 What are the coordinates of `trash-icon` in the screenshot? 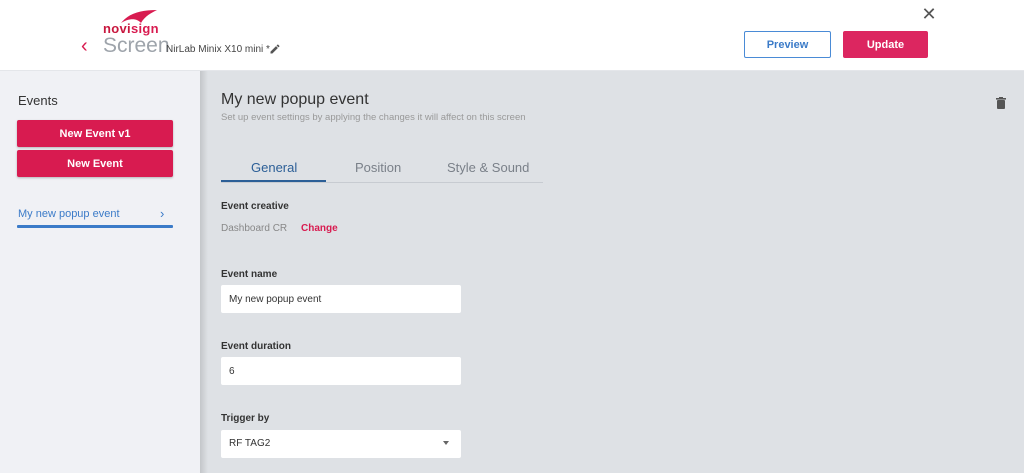 It's located at (1001, 103).